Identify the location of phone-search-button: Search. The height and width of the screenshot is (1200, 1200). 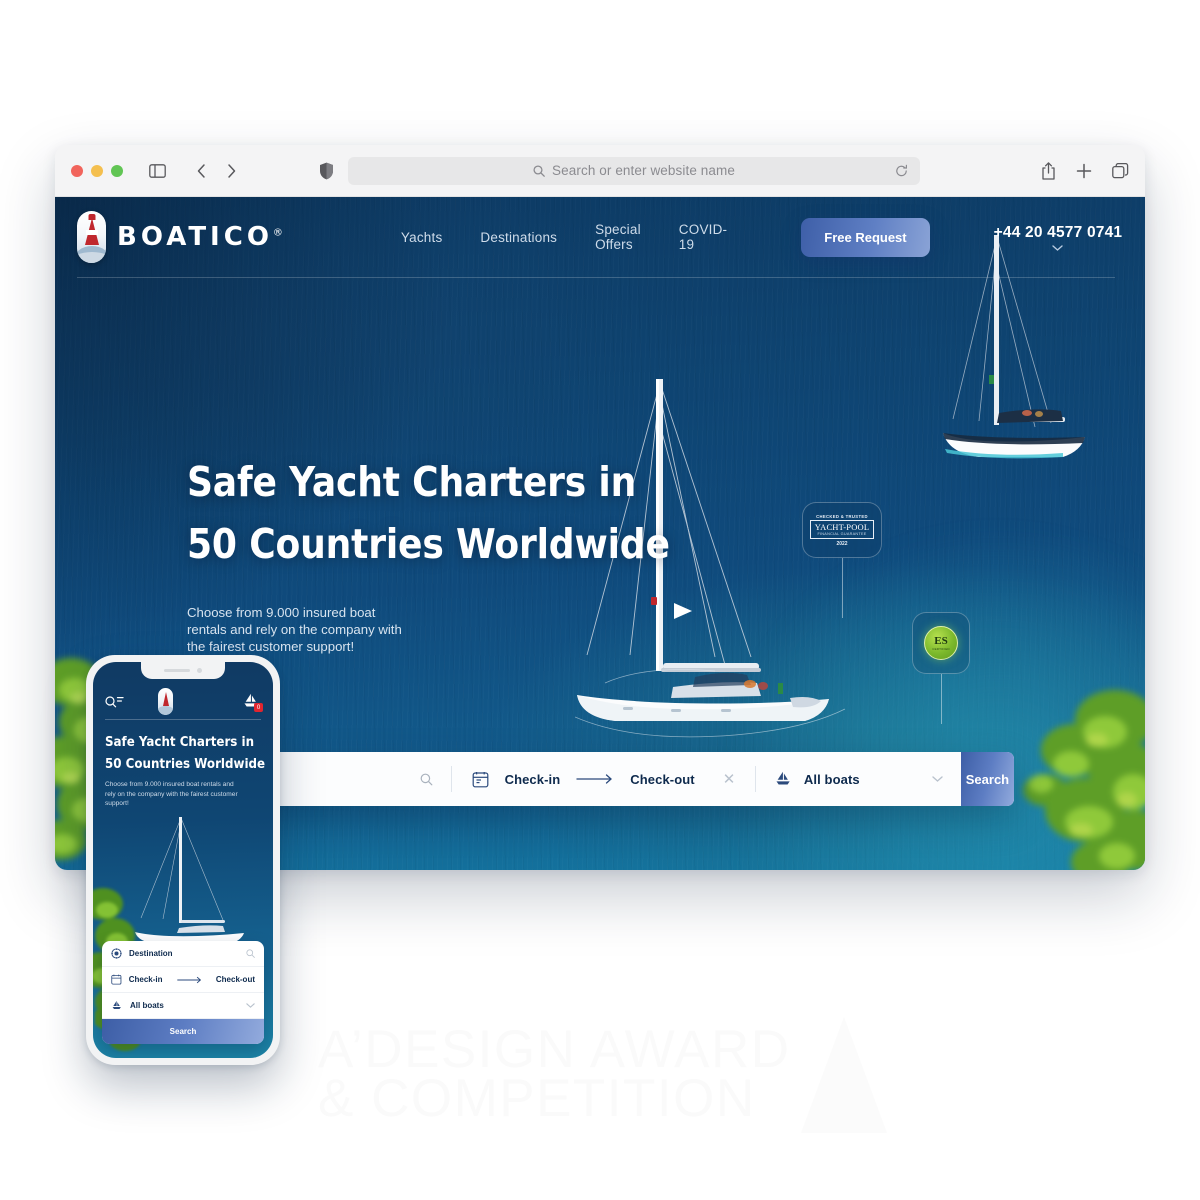
(183, 1031).